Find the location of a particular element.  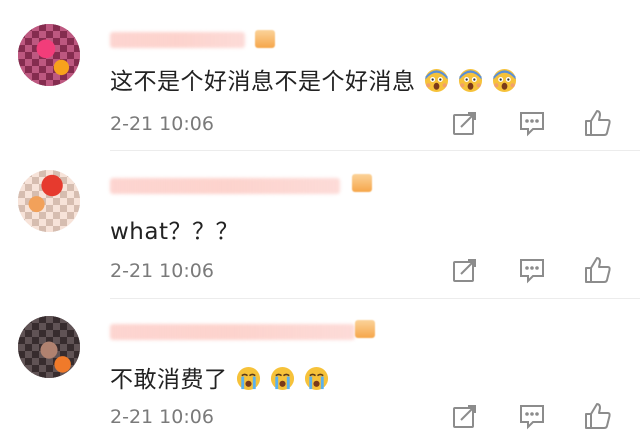

comment-text-label: 这不是个好消息不是个好消息 is located at coordinates (263, 82).